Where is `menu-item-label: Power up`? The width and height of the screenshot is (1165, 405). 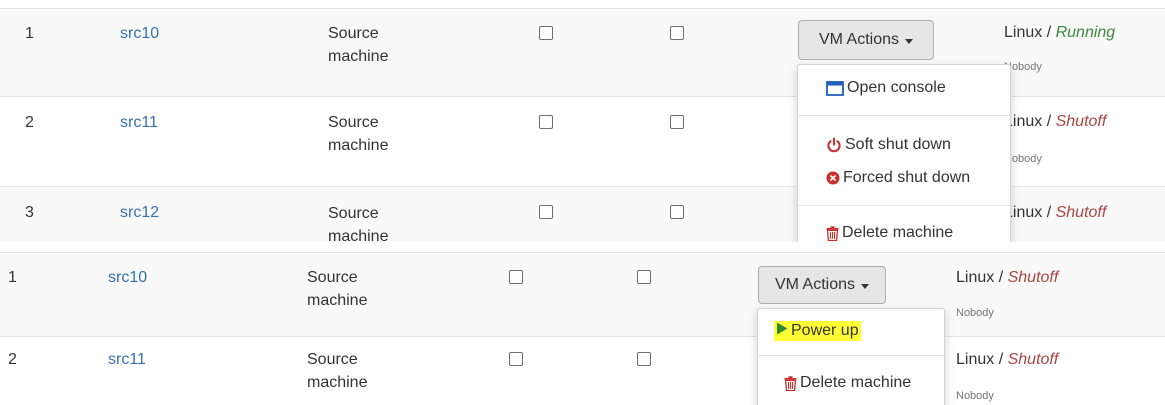
menu-item-label: Power up is located at coordinates (825, 330).